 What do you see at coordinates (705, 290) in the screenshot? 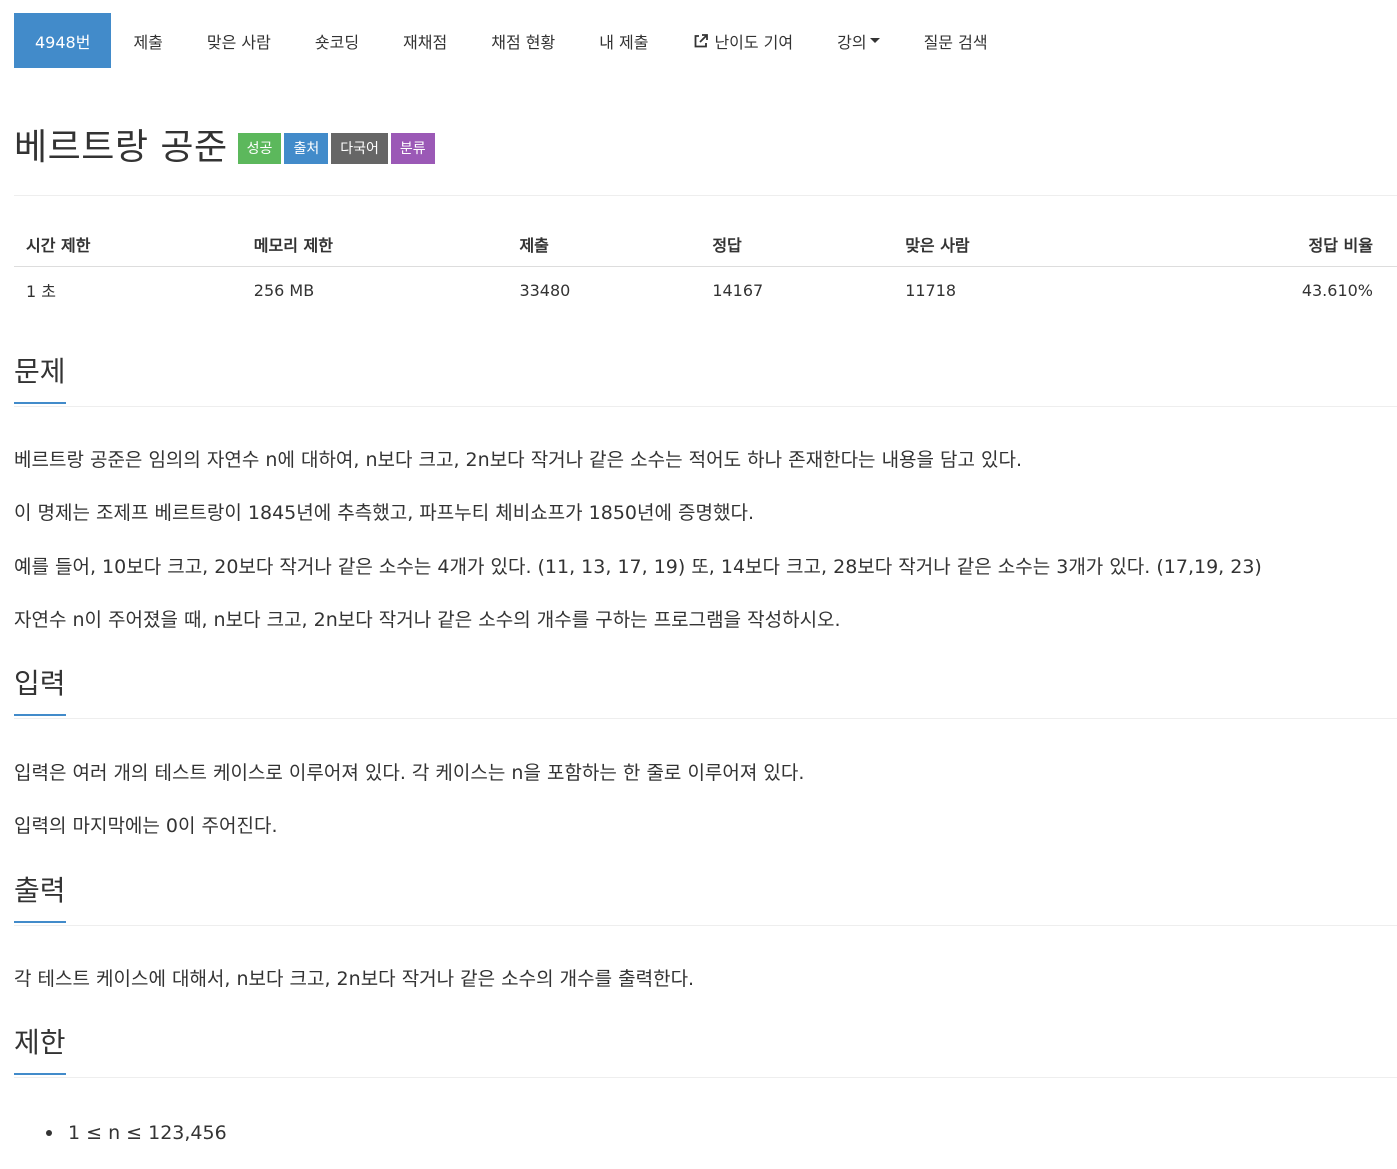
I see `table-row: 1 초 256 MB 33480 14167 11718 43.610%` at bounding box center [705, 290].